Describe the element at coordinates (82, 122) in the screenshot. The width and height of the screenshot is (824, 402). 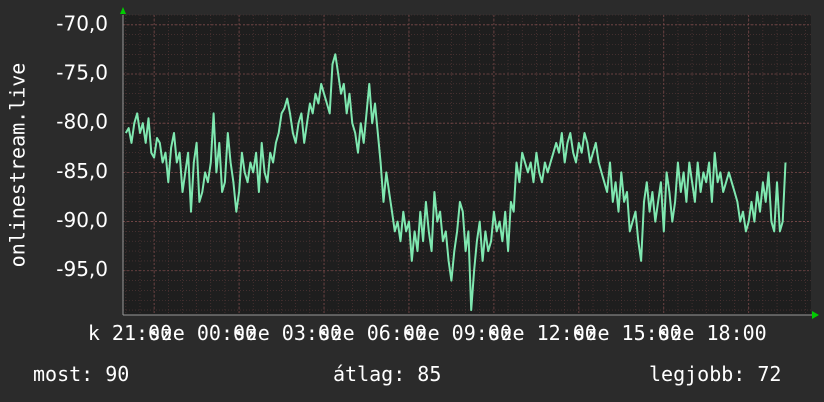
I see `y-tick-label: -80,0` at that location.